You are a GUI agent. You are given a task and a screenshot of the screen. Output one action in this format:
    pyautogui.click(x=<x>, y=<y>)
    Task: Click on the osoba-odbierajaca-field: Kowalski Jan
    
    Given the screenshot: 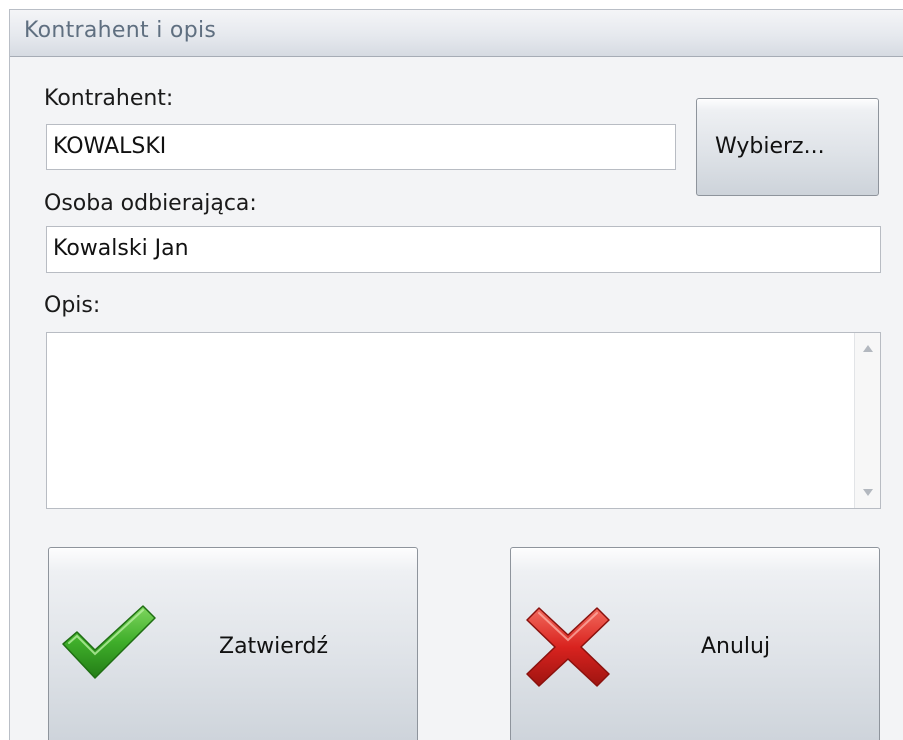 What is the action you would take?
    pyautogui.click(x=463, y=249)
    